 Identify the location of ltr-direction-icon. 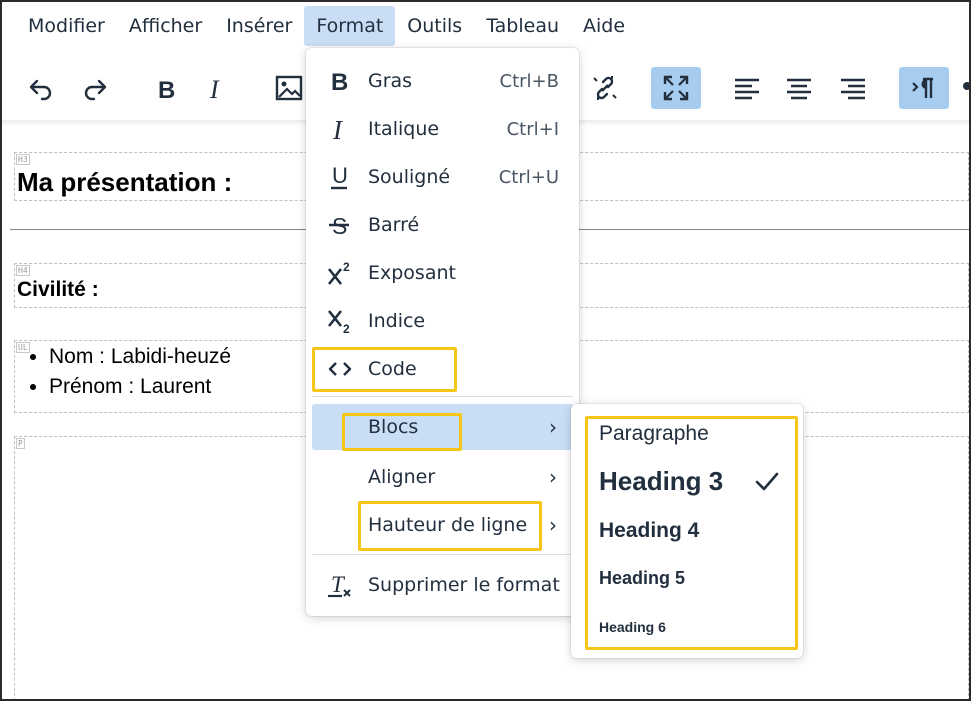
(922, 87).